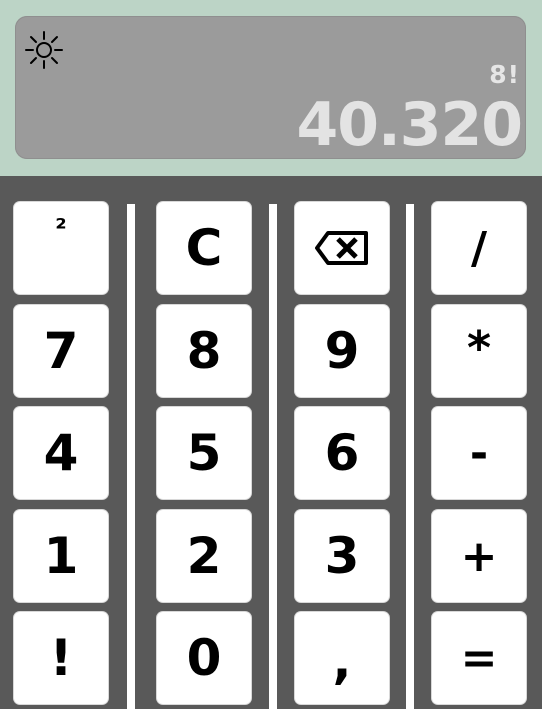  Describe the element at coordinates (204, 248) in the screenshot. I see `clear-button: C` at that location.